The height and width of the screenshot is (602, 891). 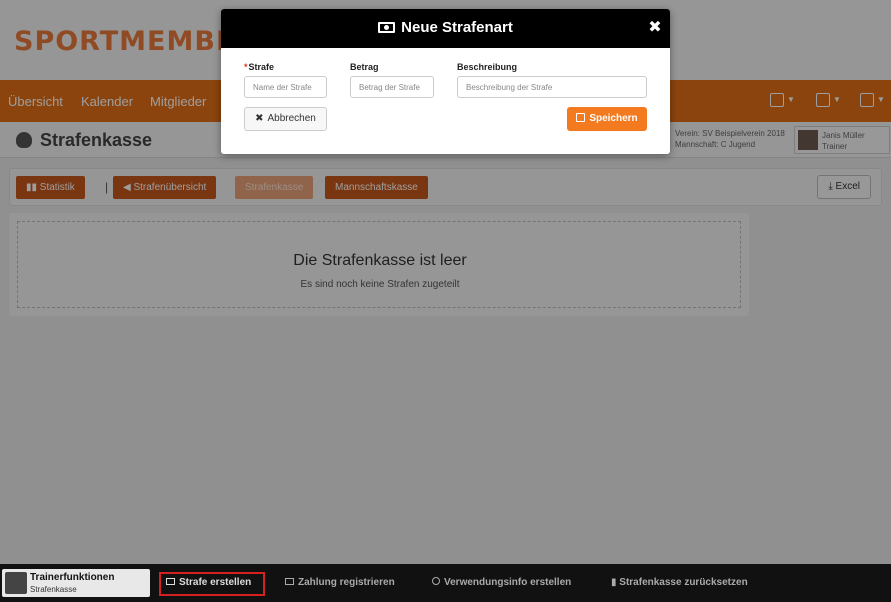 What do you see at coordinates (53, 589) in the screenshot?
I see `trainer-subtitle: Strafenkasse` at bounding box center [53, 589].